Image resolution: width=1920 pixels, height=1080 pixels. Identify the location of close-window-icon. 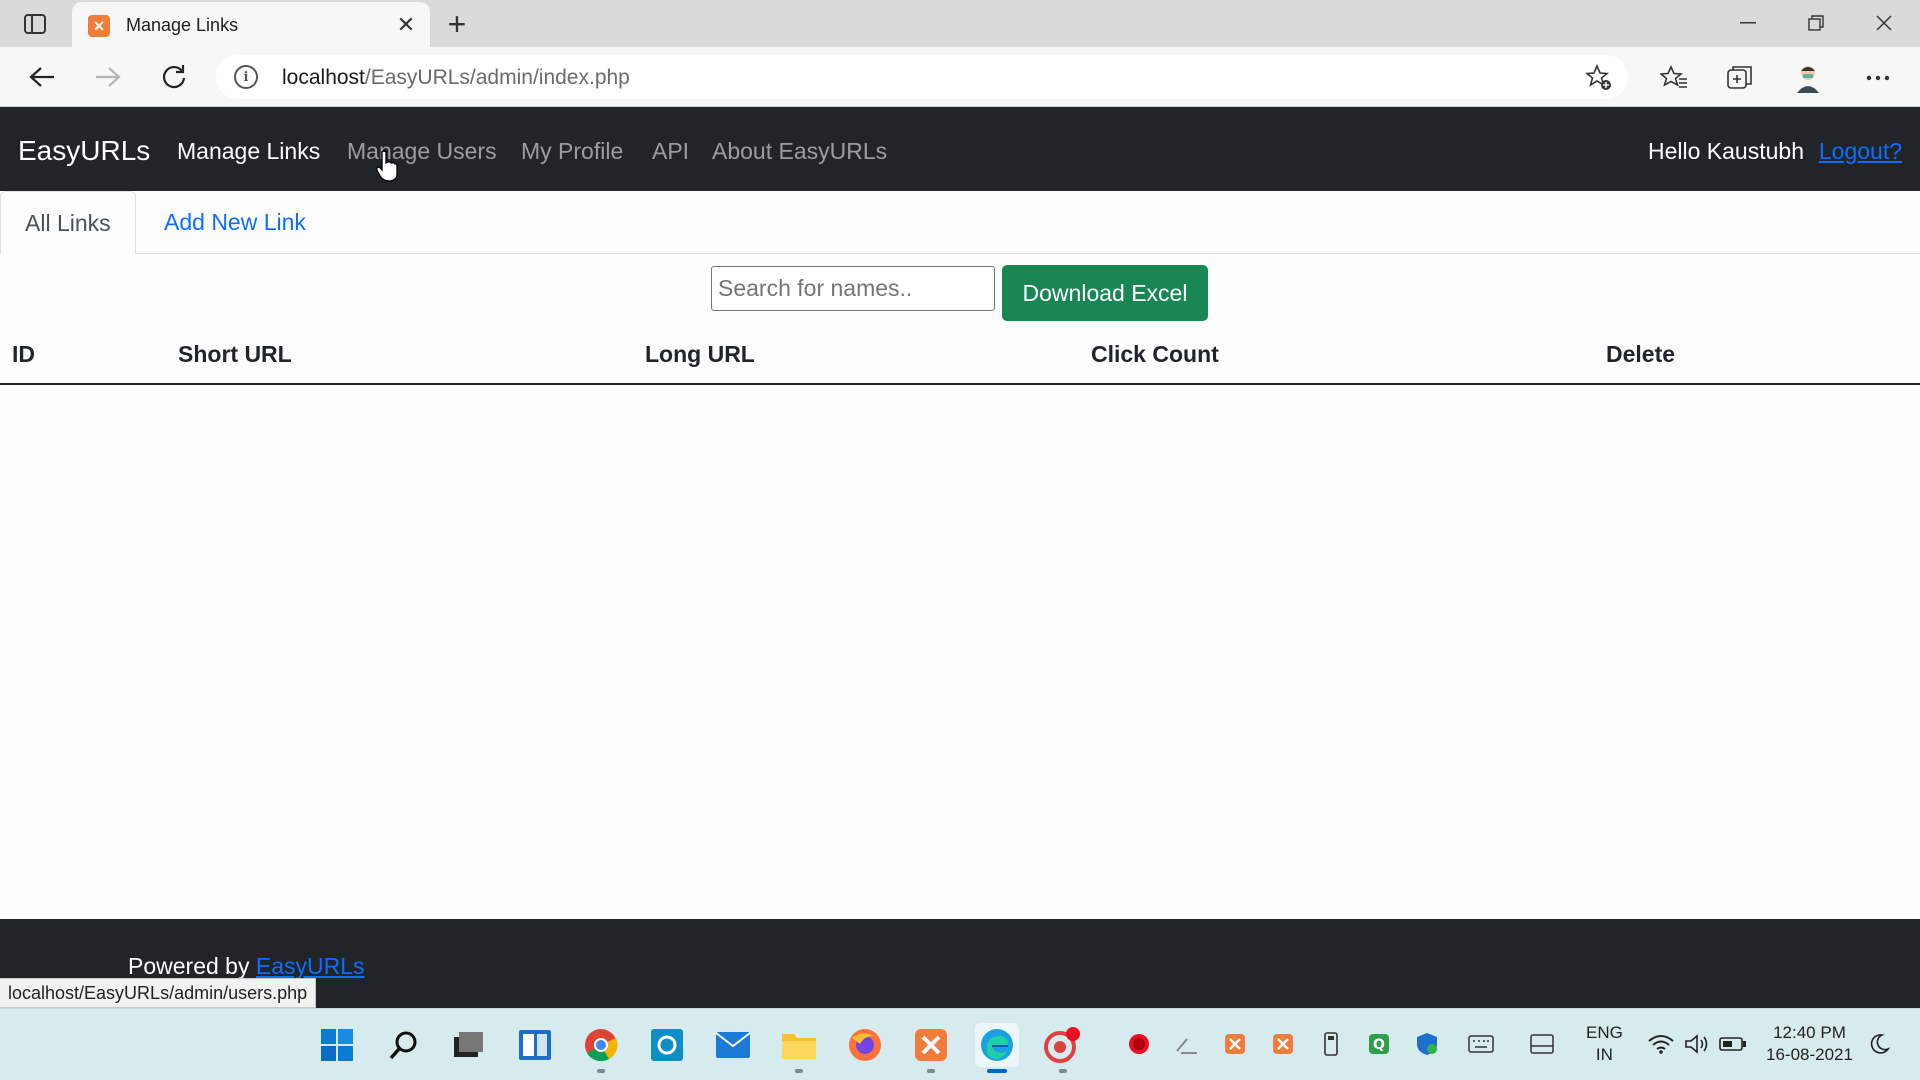
(1884, 23).